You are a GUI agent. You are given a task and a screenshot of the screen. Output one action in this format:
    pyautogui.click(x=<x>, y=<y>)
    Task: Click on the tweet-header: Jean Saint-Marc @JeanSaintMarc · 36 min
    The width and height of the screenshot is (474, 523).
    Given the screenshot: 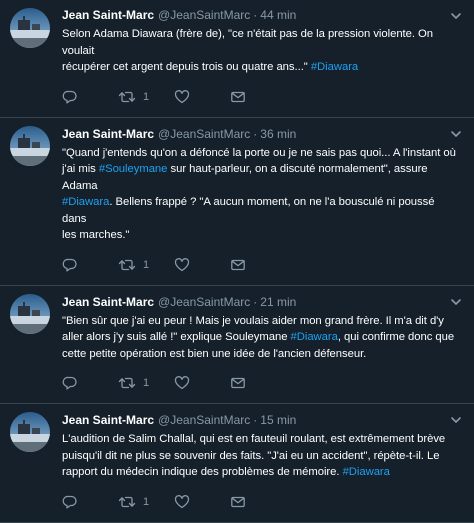 What is the action you would take?
    pyautogui.click(x=261, y=134)
    